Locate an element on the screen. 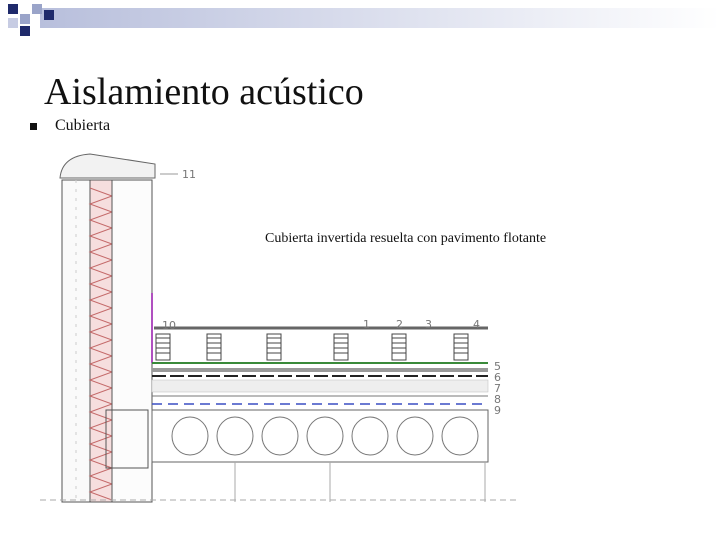 The image size is (720, 540). parapet-cap is located at coordinates (107, 166).